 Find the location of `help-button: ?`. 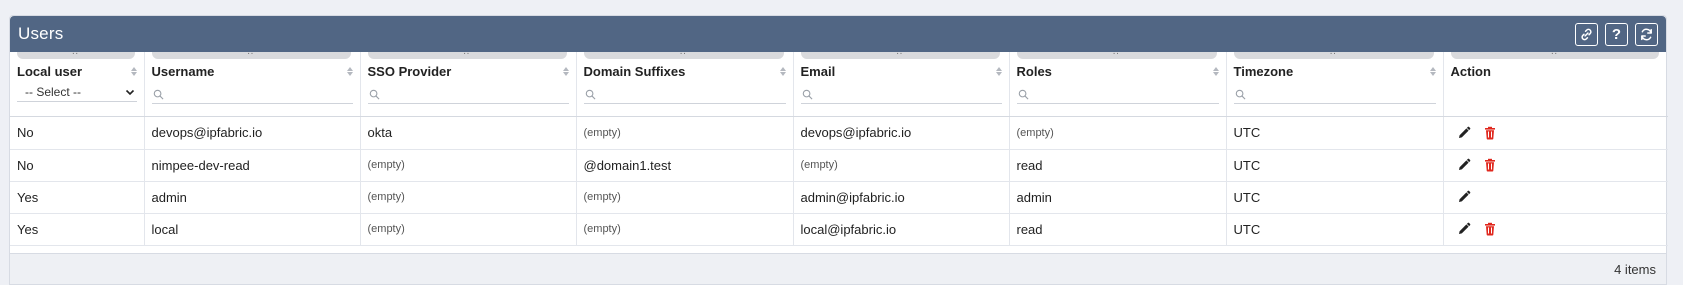

help-button: ? is located at coordinates (1616, 34).